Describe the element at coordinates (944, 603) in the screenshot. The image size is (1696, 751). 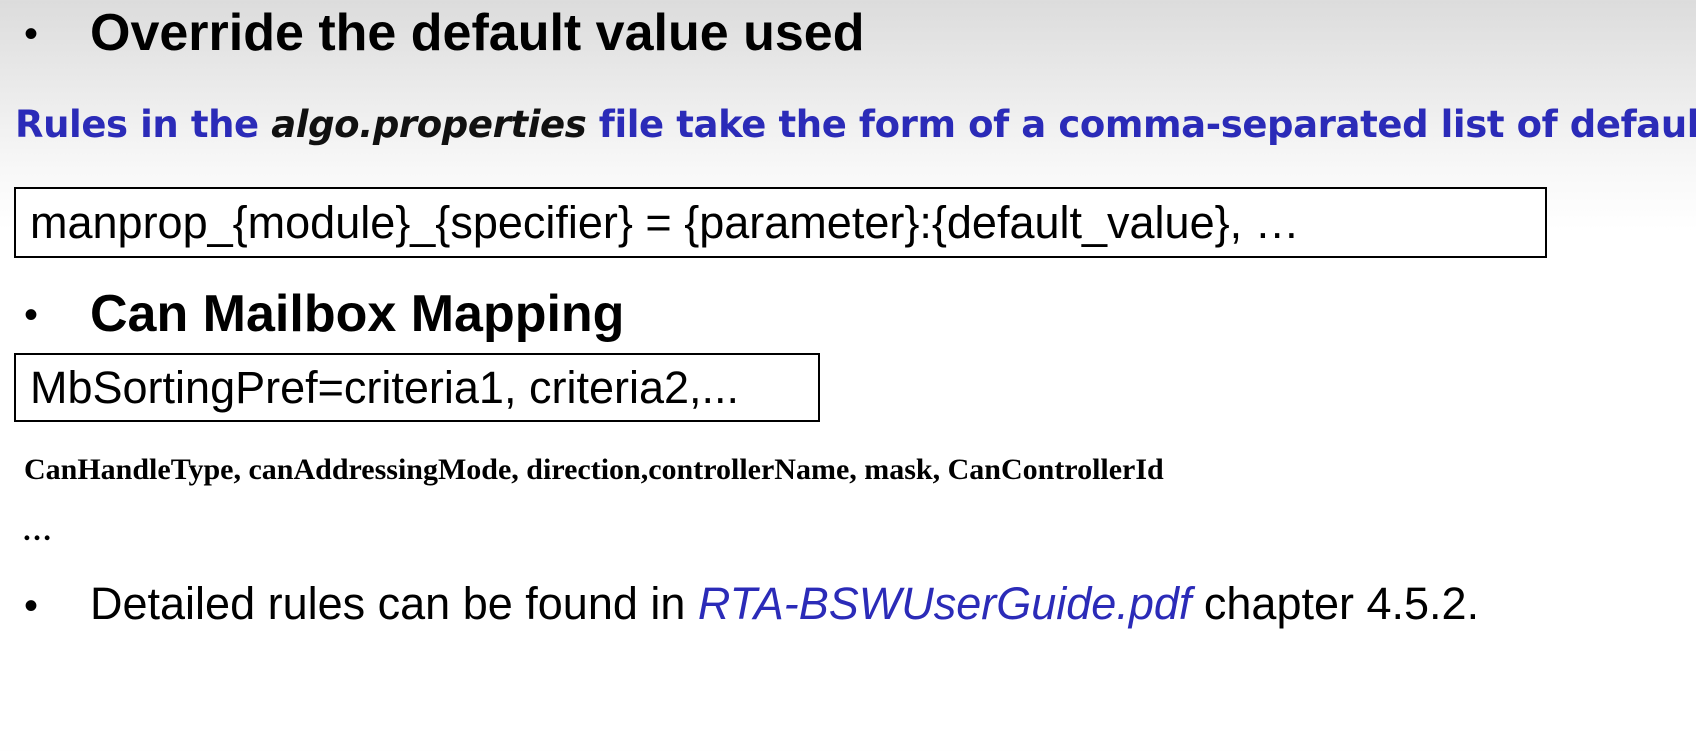
I see `user-guide-reference: RTA-BSWUserGuide.pdf` at that location.